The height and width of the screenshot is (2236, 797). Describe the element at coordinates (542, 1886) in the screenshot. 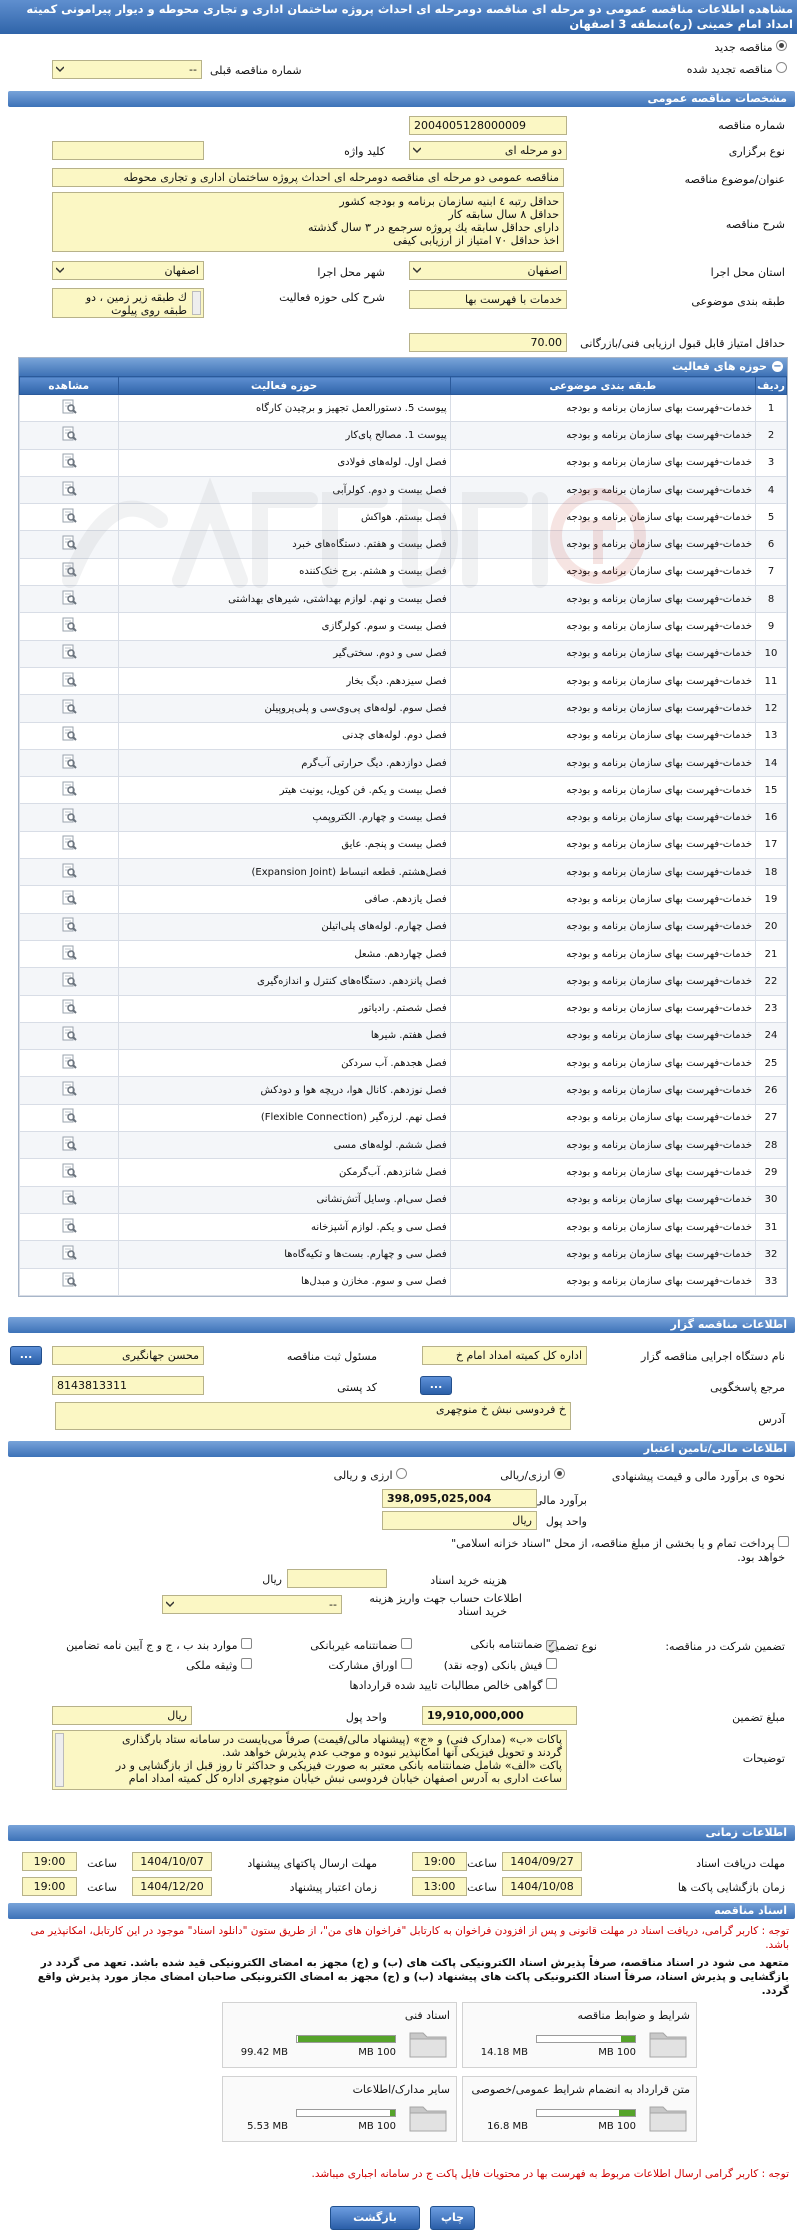

I see `open-date-field: 1404/10/08` at that location.